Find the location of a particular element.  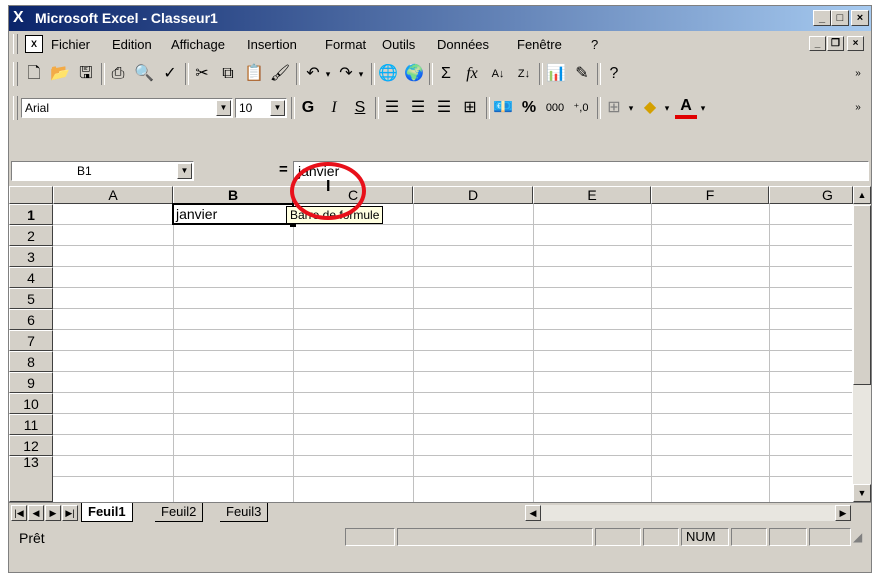

spelling-icon: ✓ is located at coordinates (170, 74).